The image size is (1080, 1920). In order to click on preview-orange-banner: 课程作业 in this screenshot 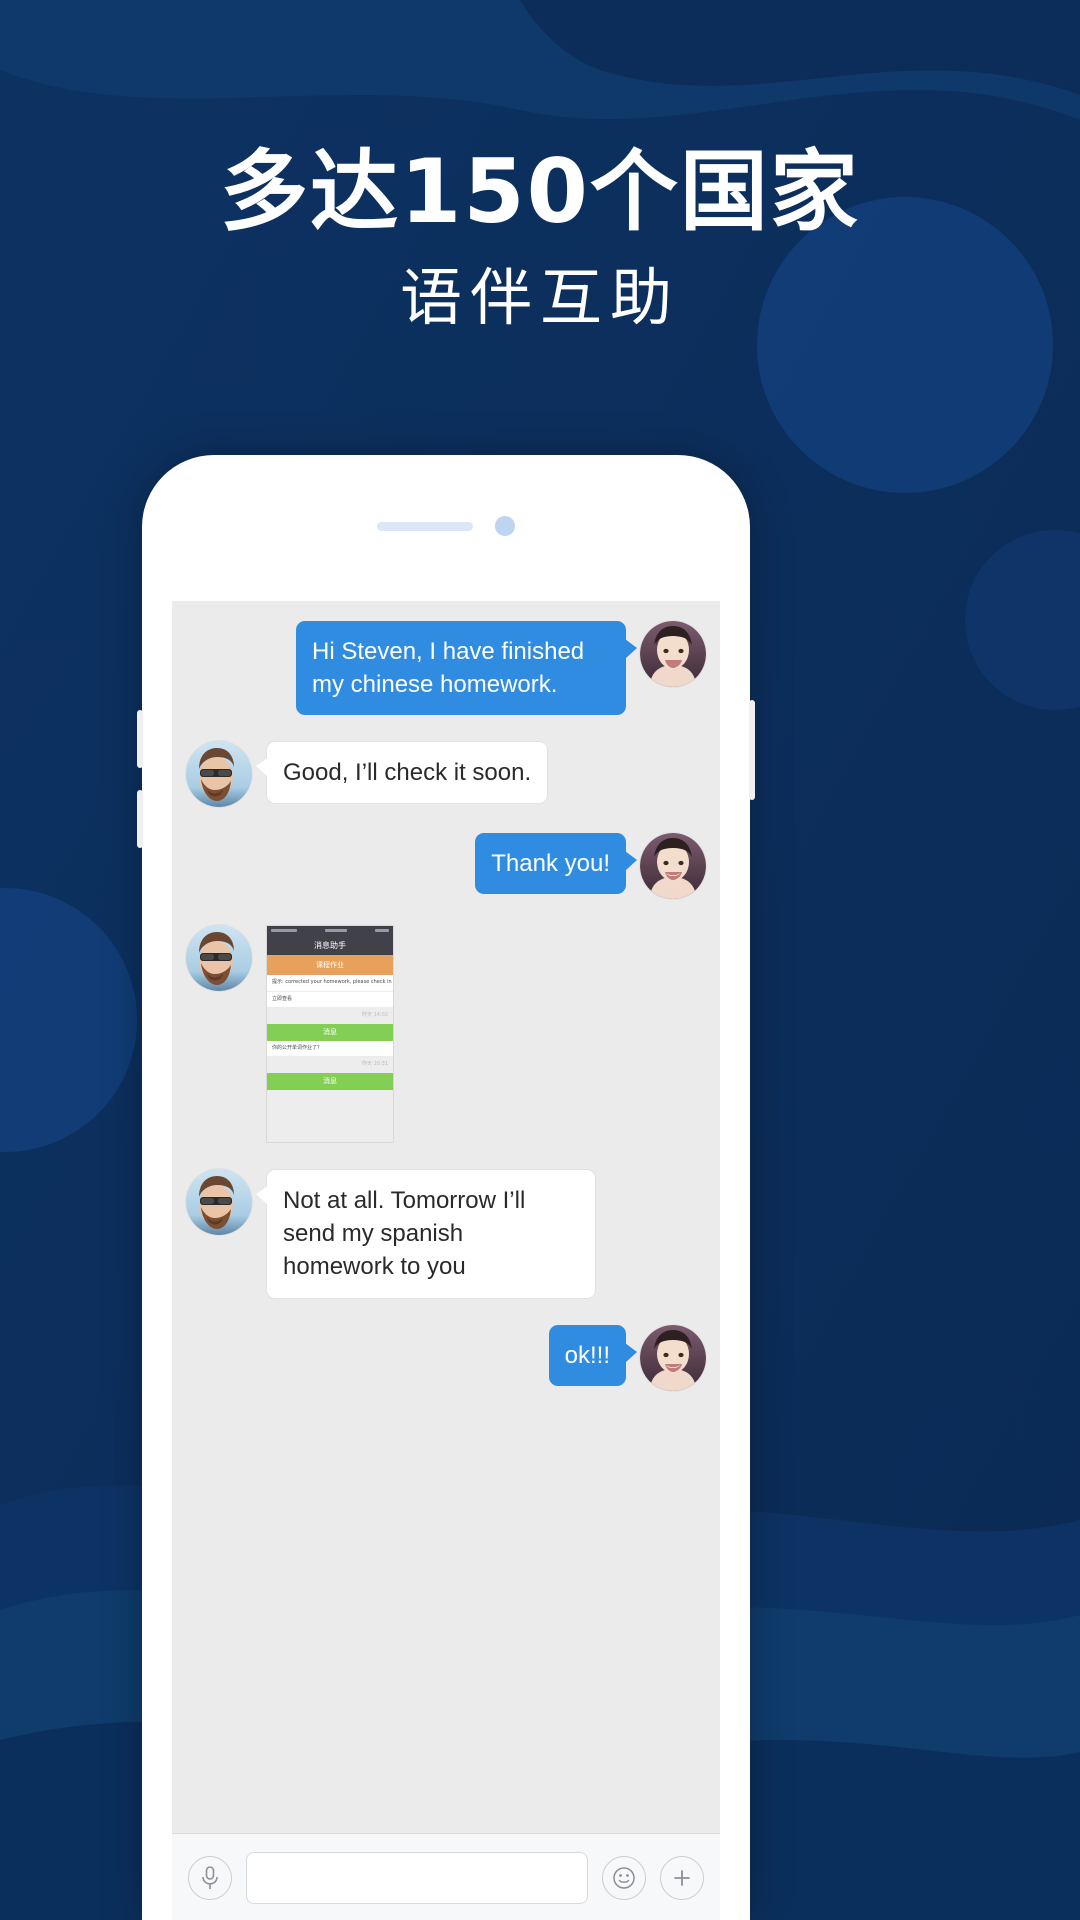, I will do `click(330, 965)`.